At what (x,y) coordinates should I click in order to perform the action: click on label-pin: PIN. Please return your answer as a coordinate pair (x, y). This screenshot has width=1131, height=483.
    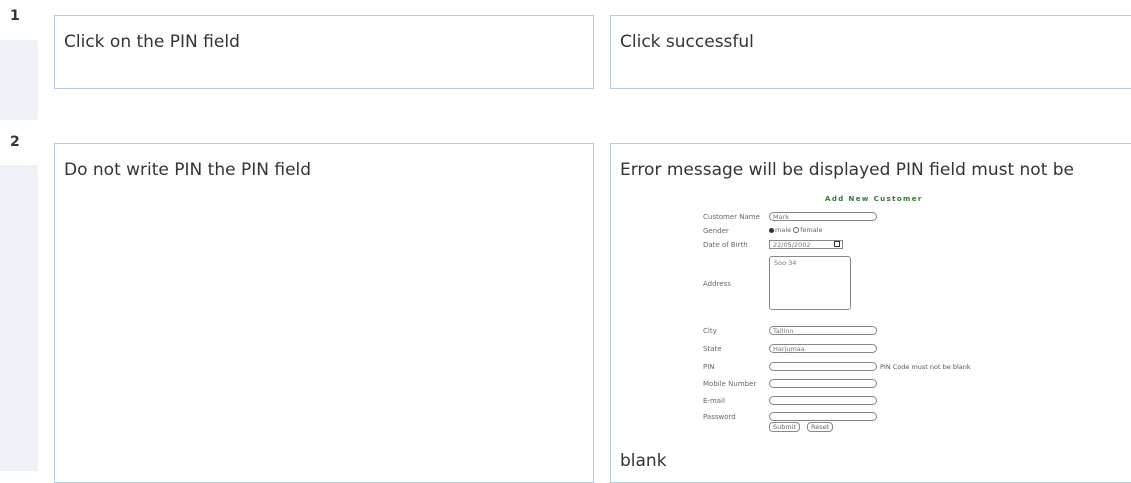
    Looking at the image, I should click on (709, 367).